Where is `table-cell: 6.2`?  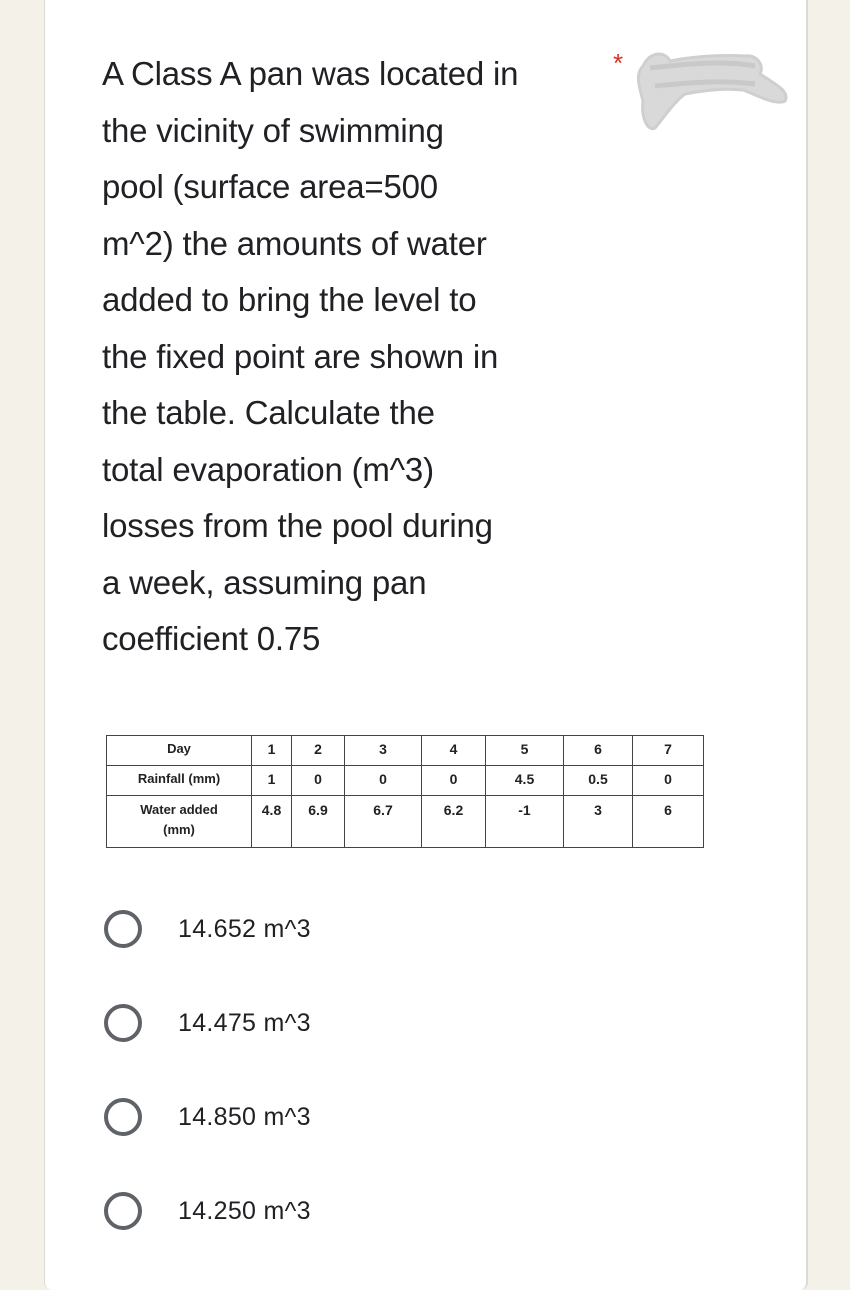
table-cell: 6.2 is located at coordinates (453, 821).